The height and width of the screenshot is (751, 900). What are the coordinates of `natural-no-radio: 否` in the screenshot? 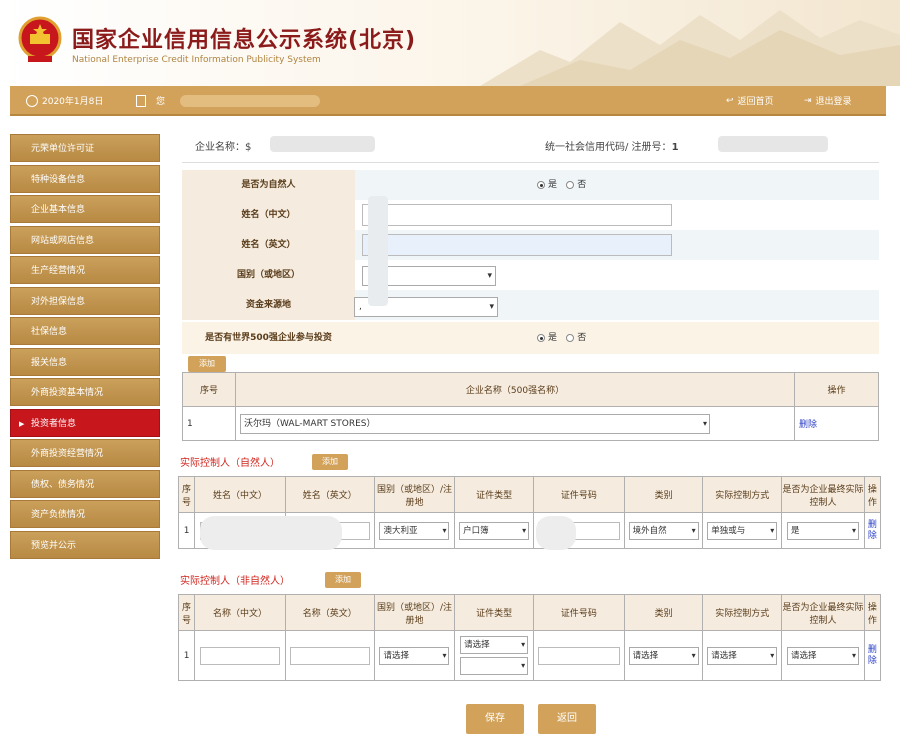 It's located at (576, 185).